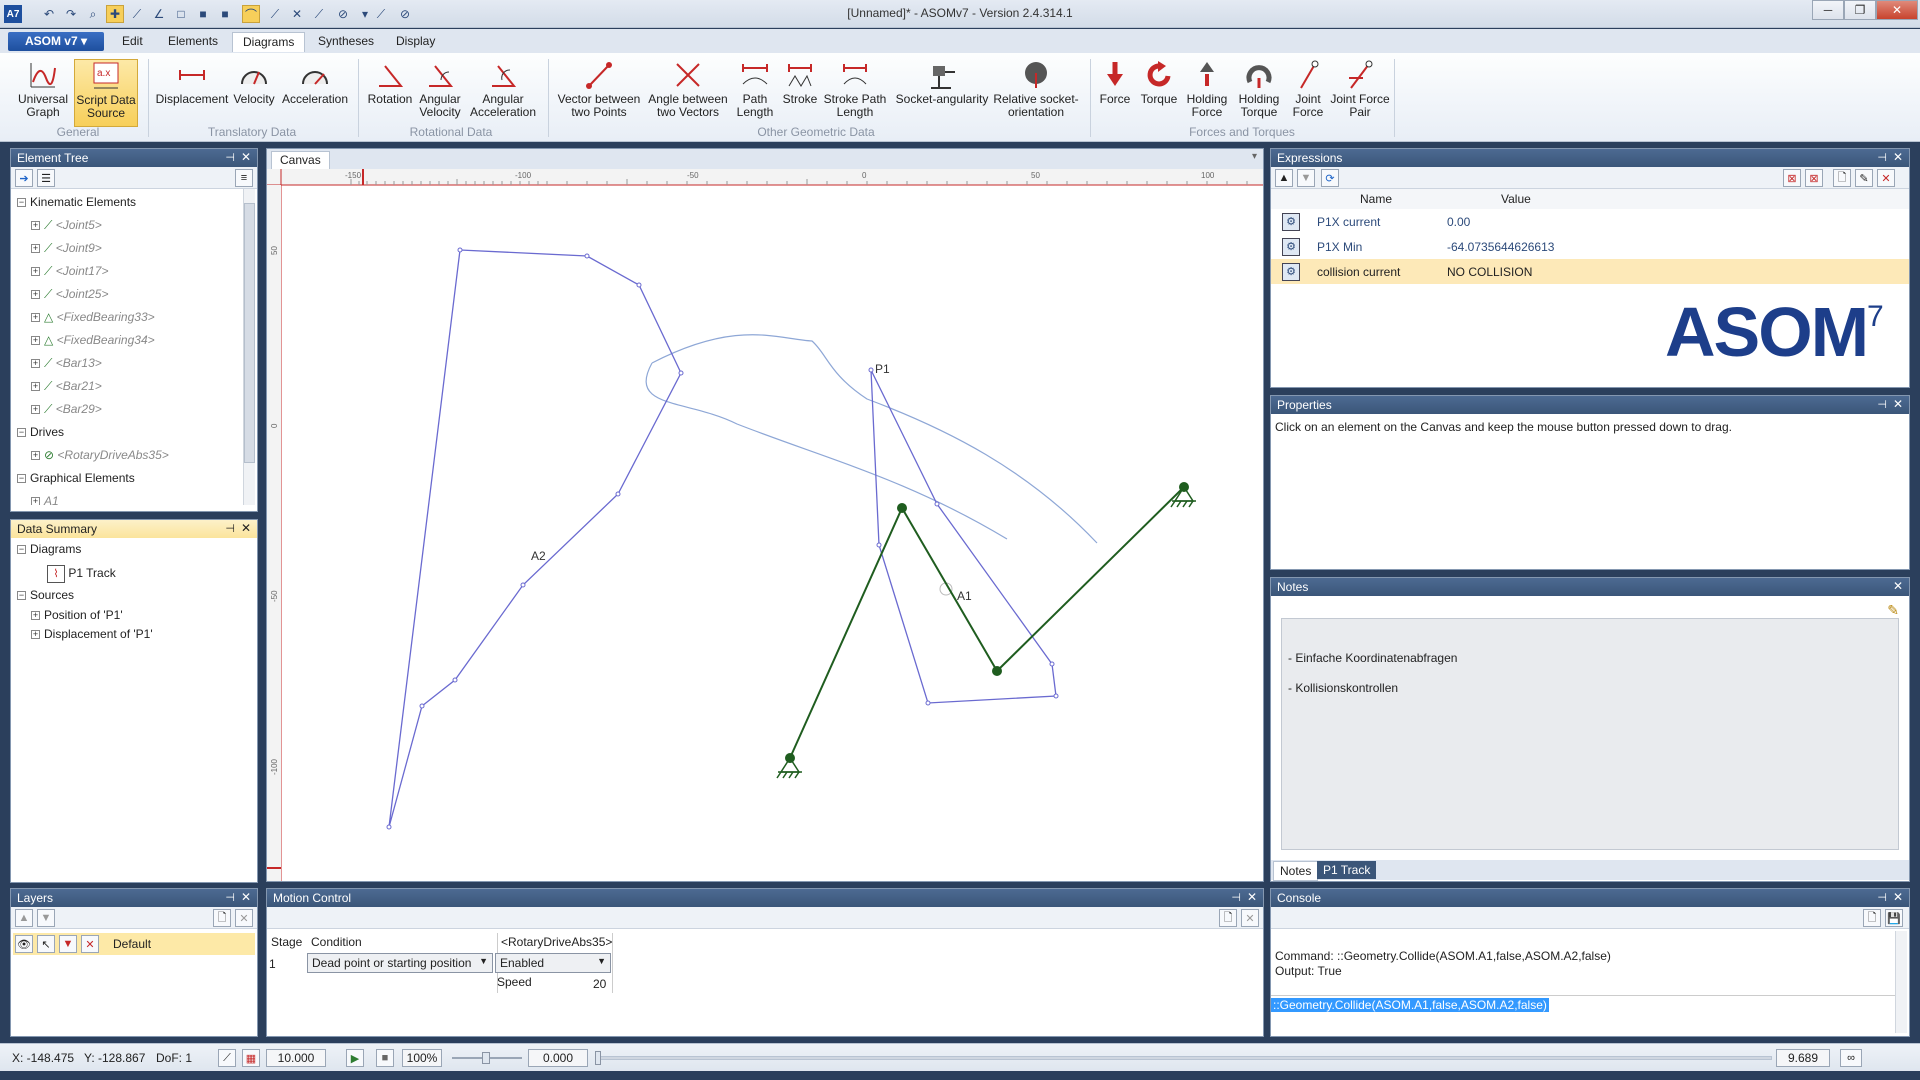 The height and width of the screenshot is (1080, 1920). I want to click on speed-slider, so click(487, 1058).